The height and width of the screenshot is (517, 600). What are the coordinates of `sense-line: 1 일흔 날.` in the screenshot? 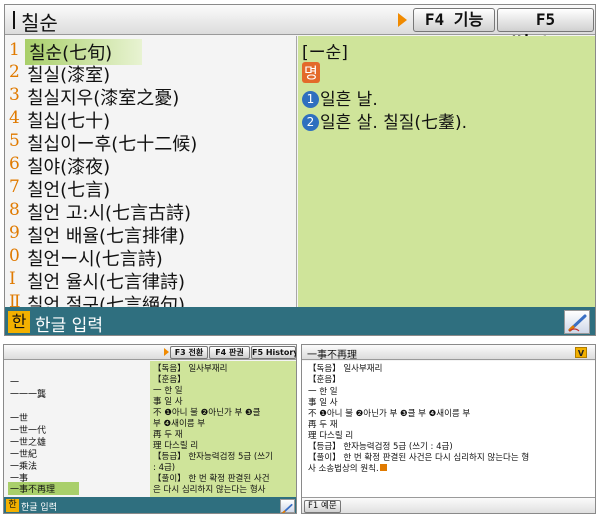 It's located at (340, 97).